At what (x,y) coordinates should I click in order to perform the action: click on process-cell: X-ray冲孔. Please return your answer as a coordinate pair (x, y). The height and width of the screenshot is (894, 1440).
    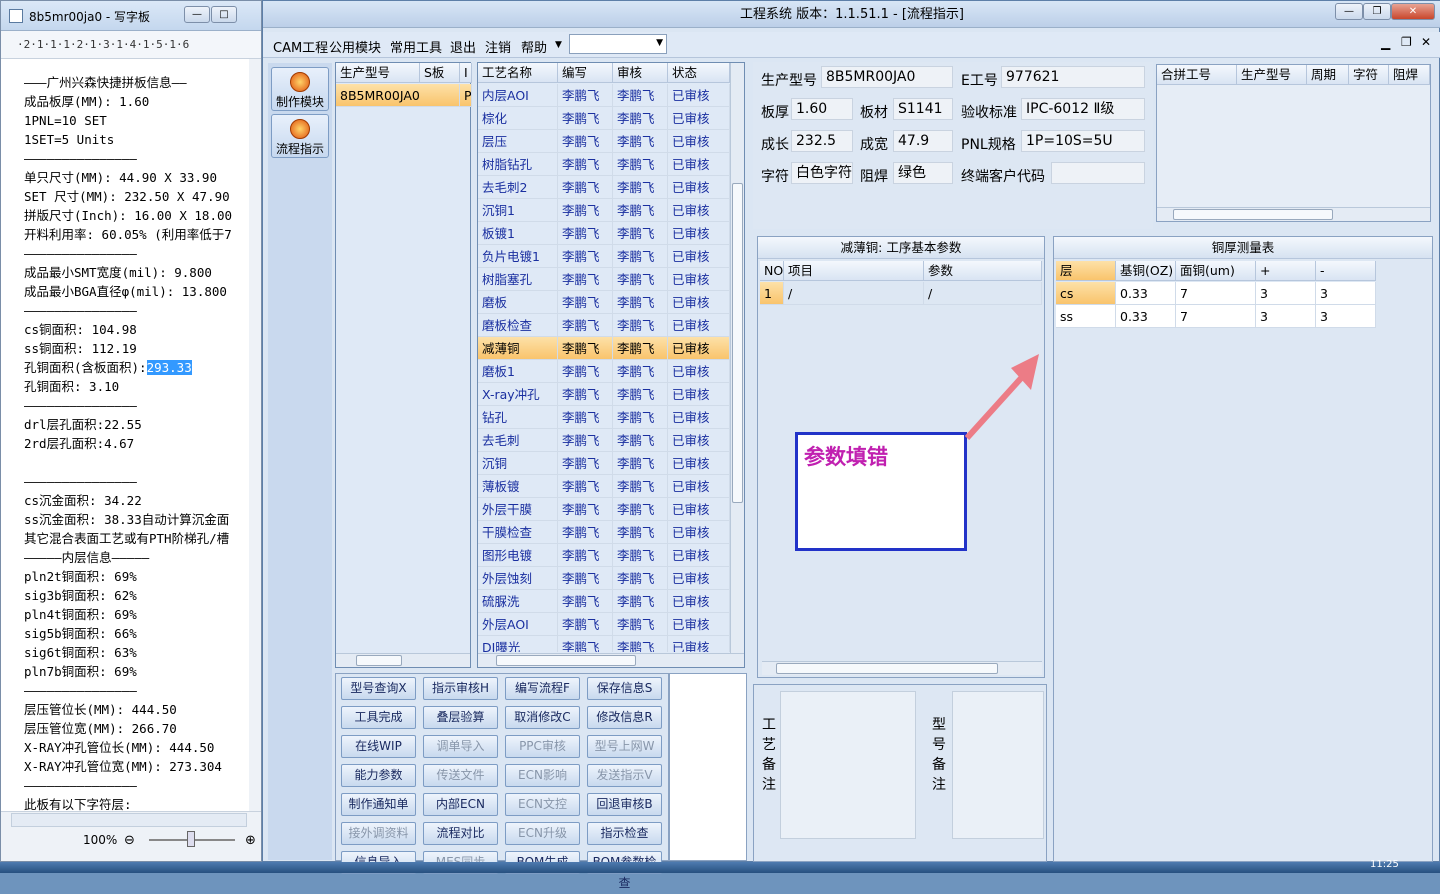
    Looking at the image, I should click on (518, 394).